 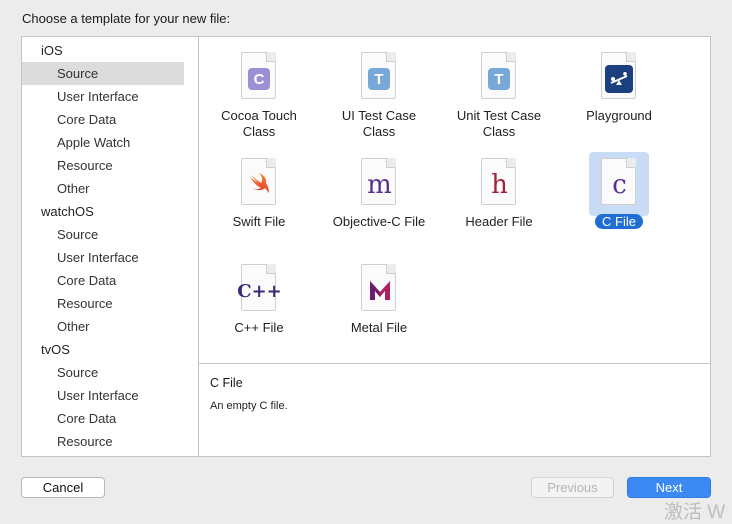 I want to click on sidebar-item-ios-source: Source, so click(x=103, y=73).